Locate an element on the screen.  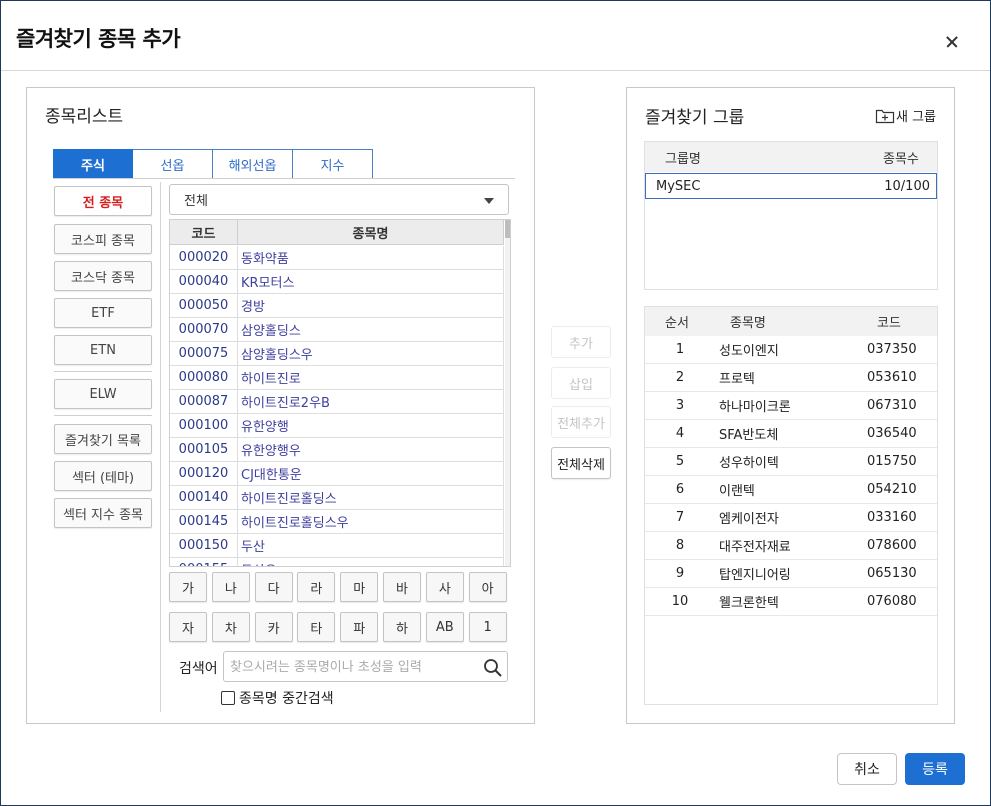
group-row: MySEC 10/100 is located at coordinates (791, 186).